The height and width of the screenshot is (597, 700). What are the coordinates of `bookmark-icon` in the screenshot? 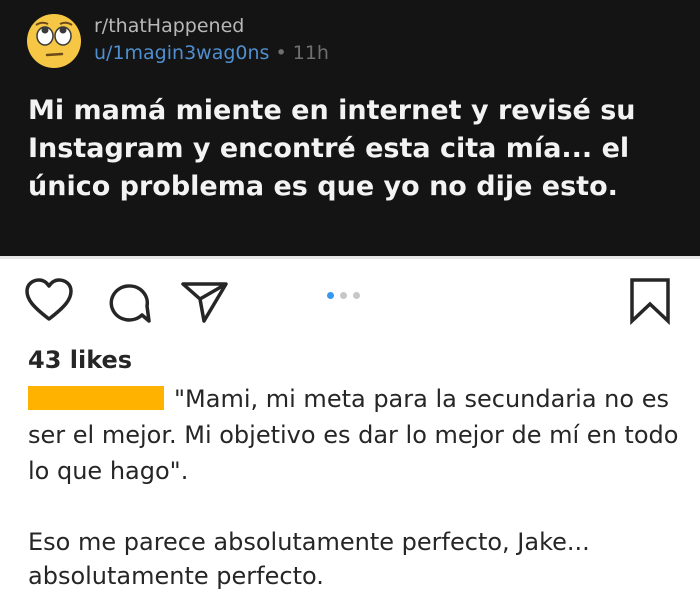 It's located at (650, 301).